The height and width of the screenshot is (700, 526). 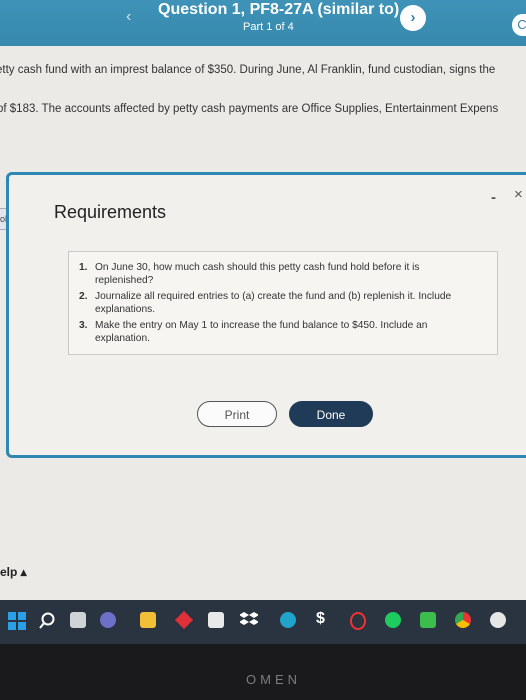 I want to click on close-icon: ×, so click(x=518, y=194).